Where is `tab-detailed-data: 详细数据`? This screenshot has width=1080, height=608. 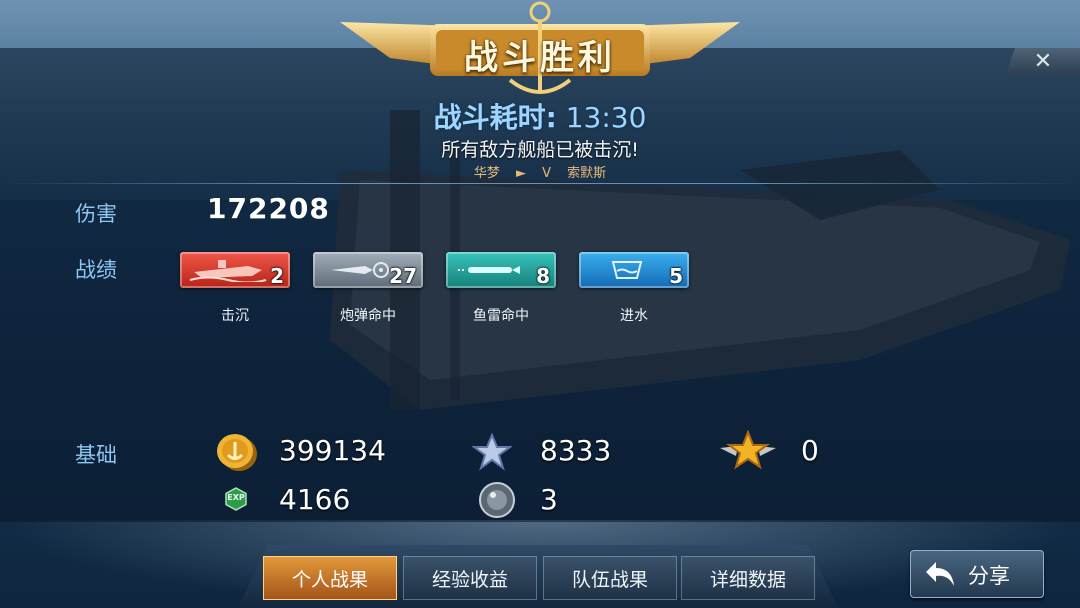 tab-detailed-data: 详细数据 is located at coordinates (748, 578).